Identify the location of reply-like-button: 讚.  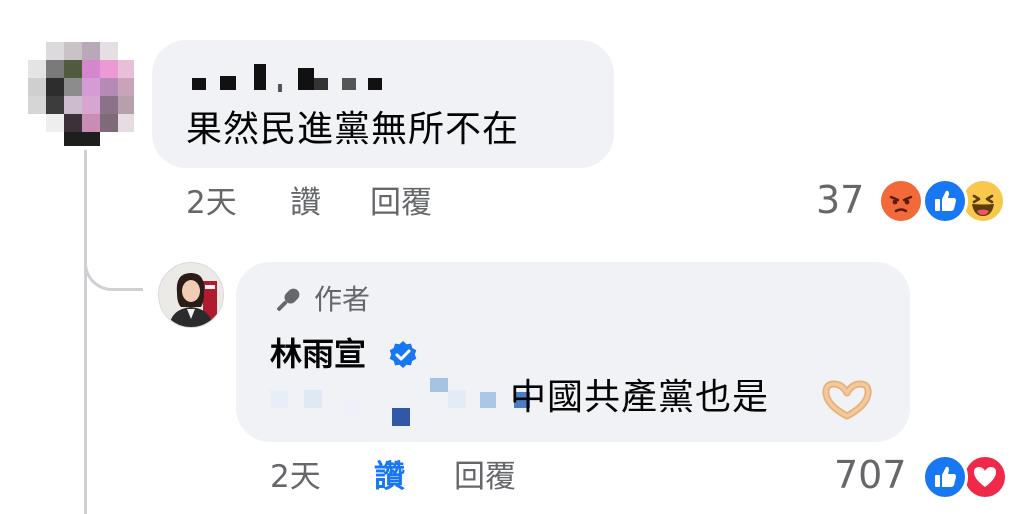
(389, 477).